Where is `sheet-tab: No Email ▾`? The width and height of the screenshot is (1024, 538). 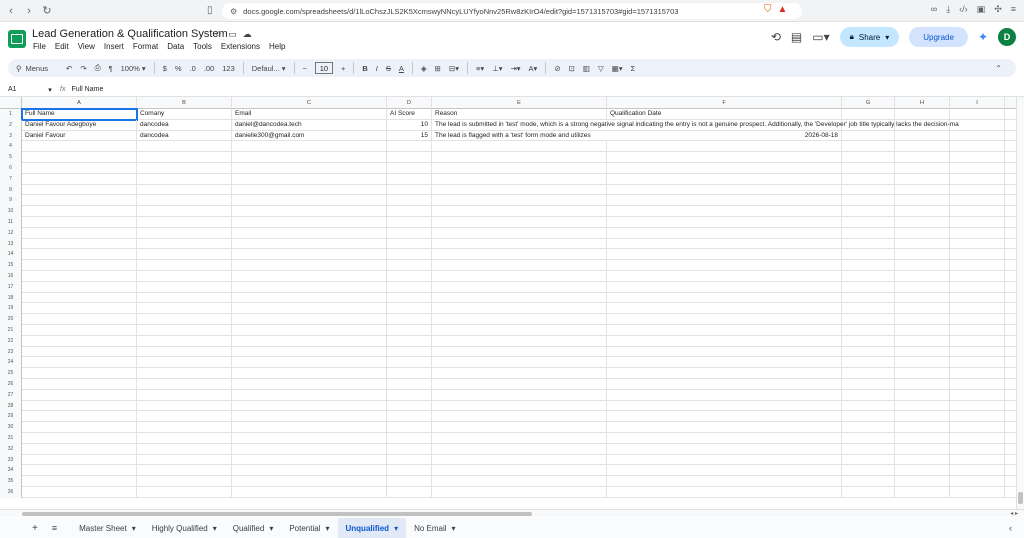
sheet-tab: No Email ▾ is located at coordinates (434, 528).